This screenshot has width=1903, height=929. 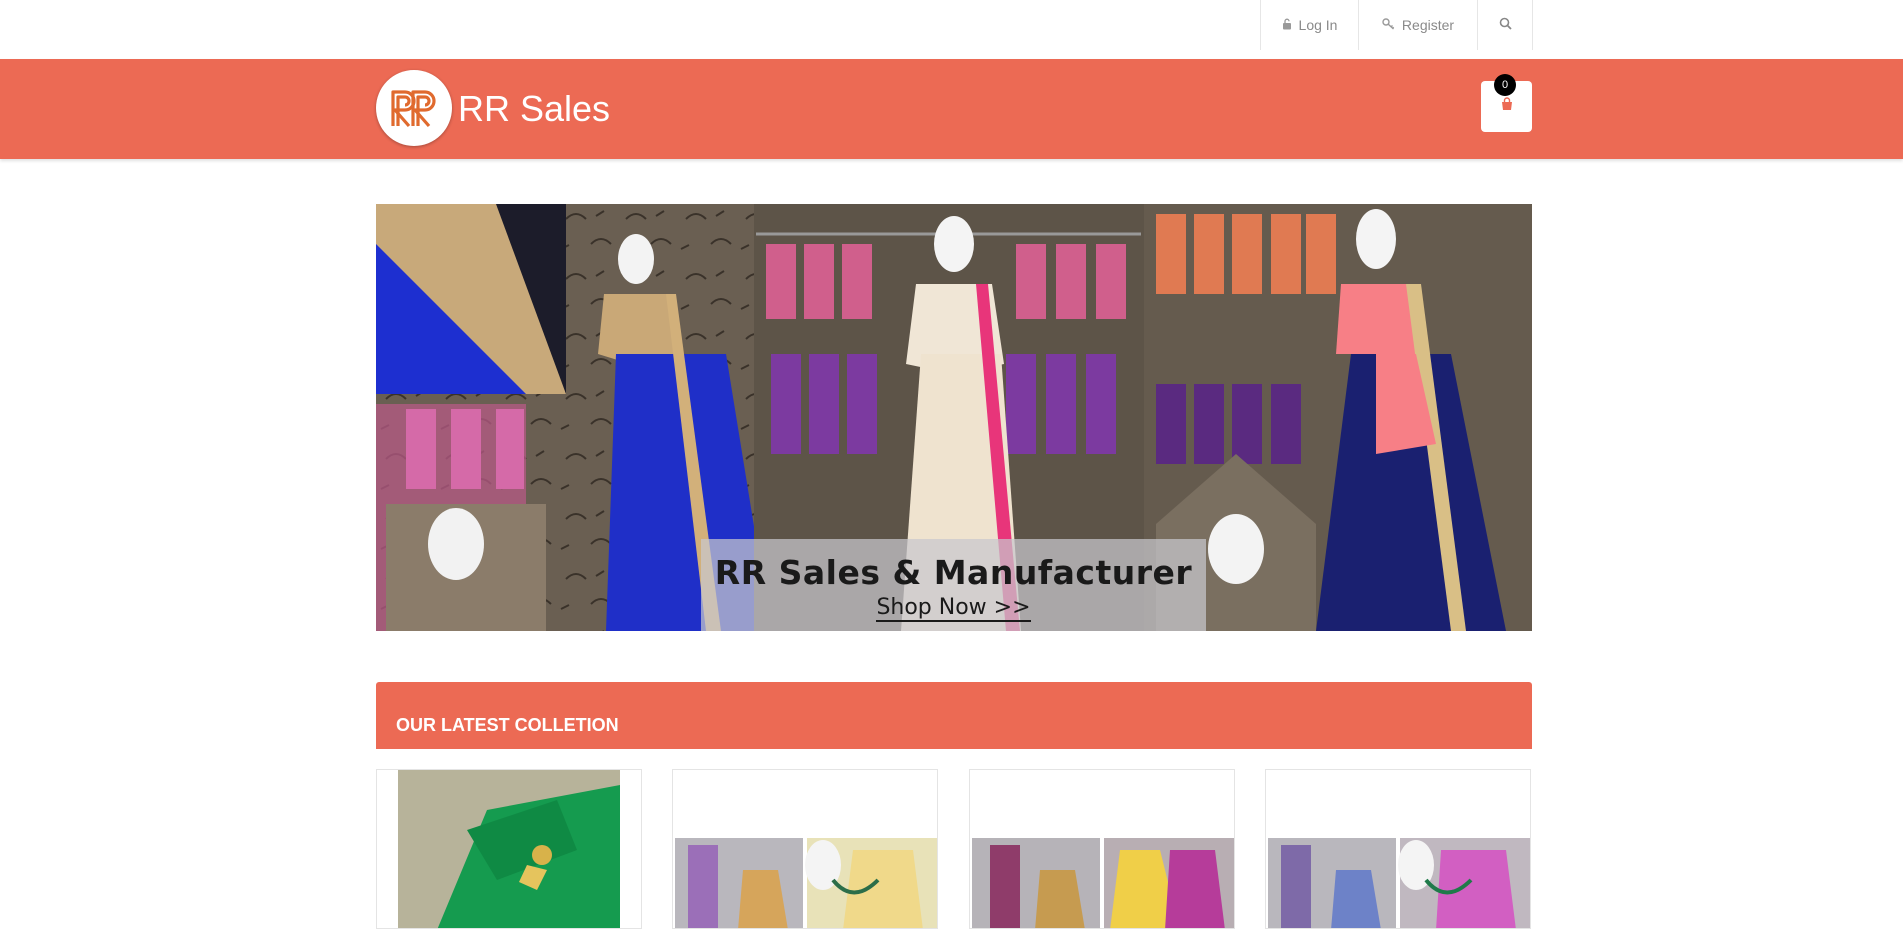 What do you see at coordinates (414, 108) in the screenshot?
I see `logo-mark` at bounding box center [414, 108].